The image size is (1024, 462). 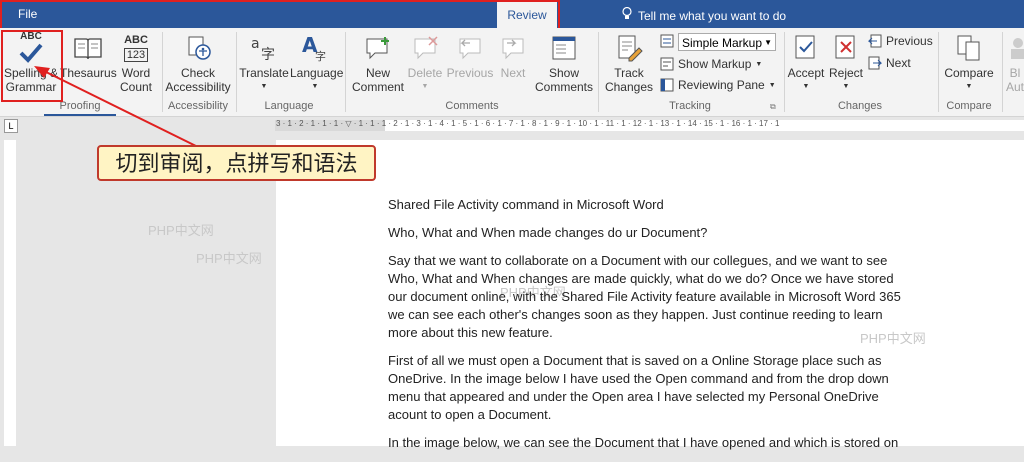 I want to click on callout-annotation: 切到审阅，点拼写和语法, so click(x=236, y=163).